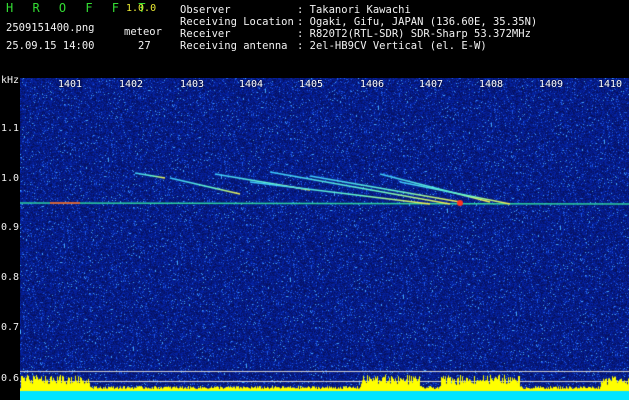 This screenshot has height=400, width=629. What do you see at coordinates (551, 84) in the screenshot?
I see `x-tick-1409: 1409` at bounding box center [551, 84].